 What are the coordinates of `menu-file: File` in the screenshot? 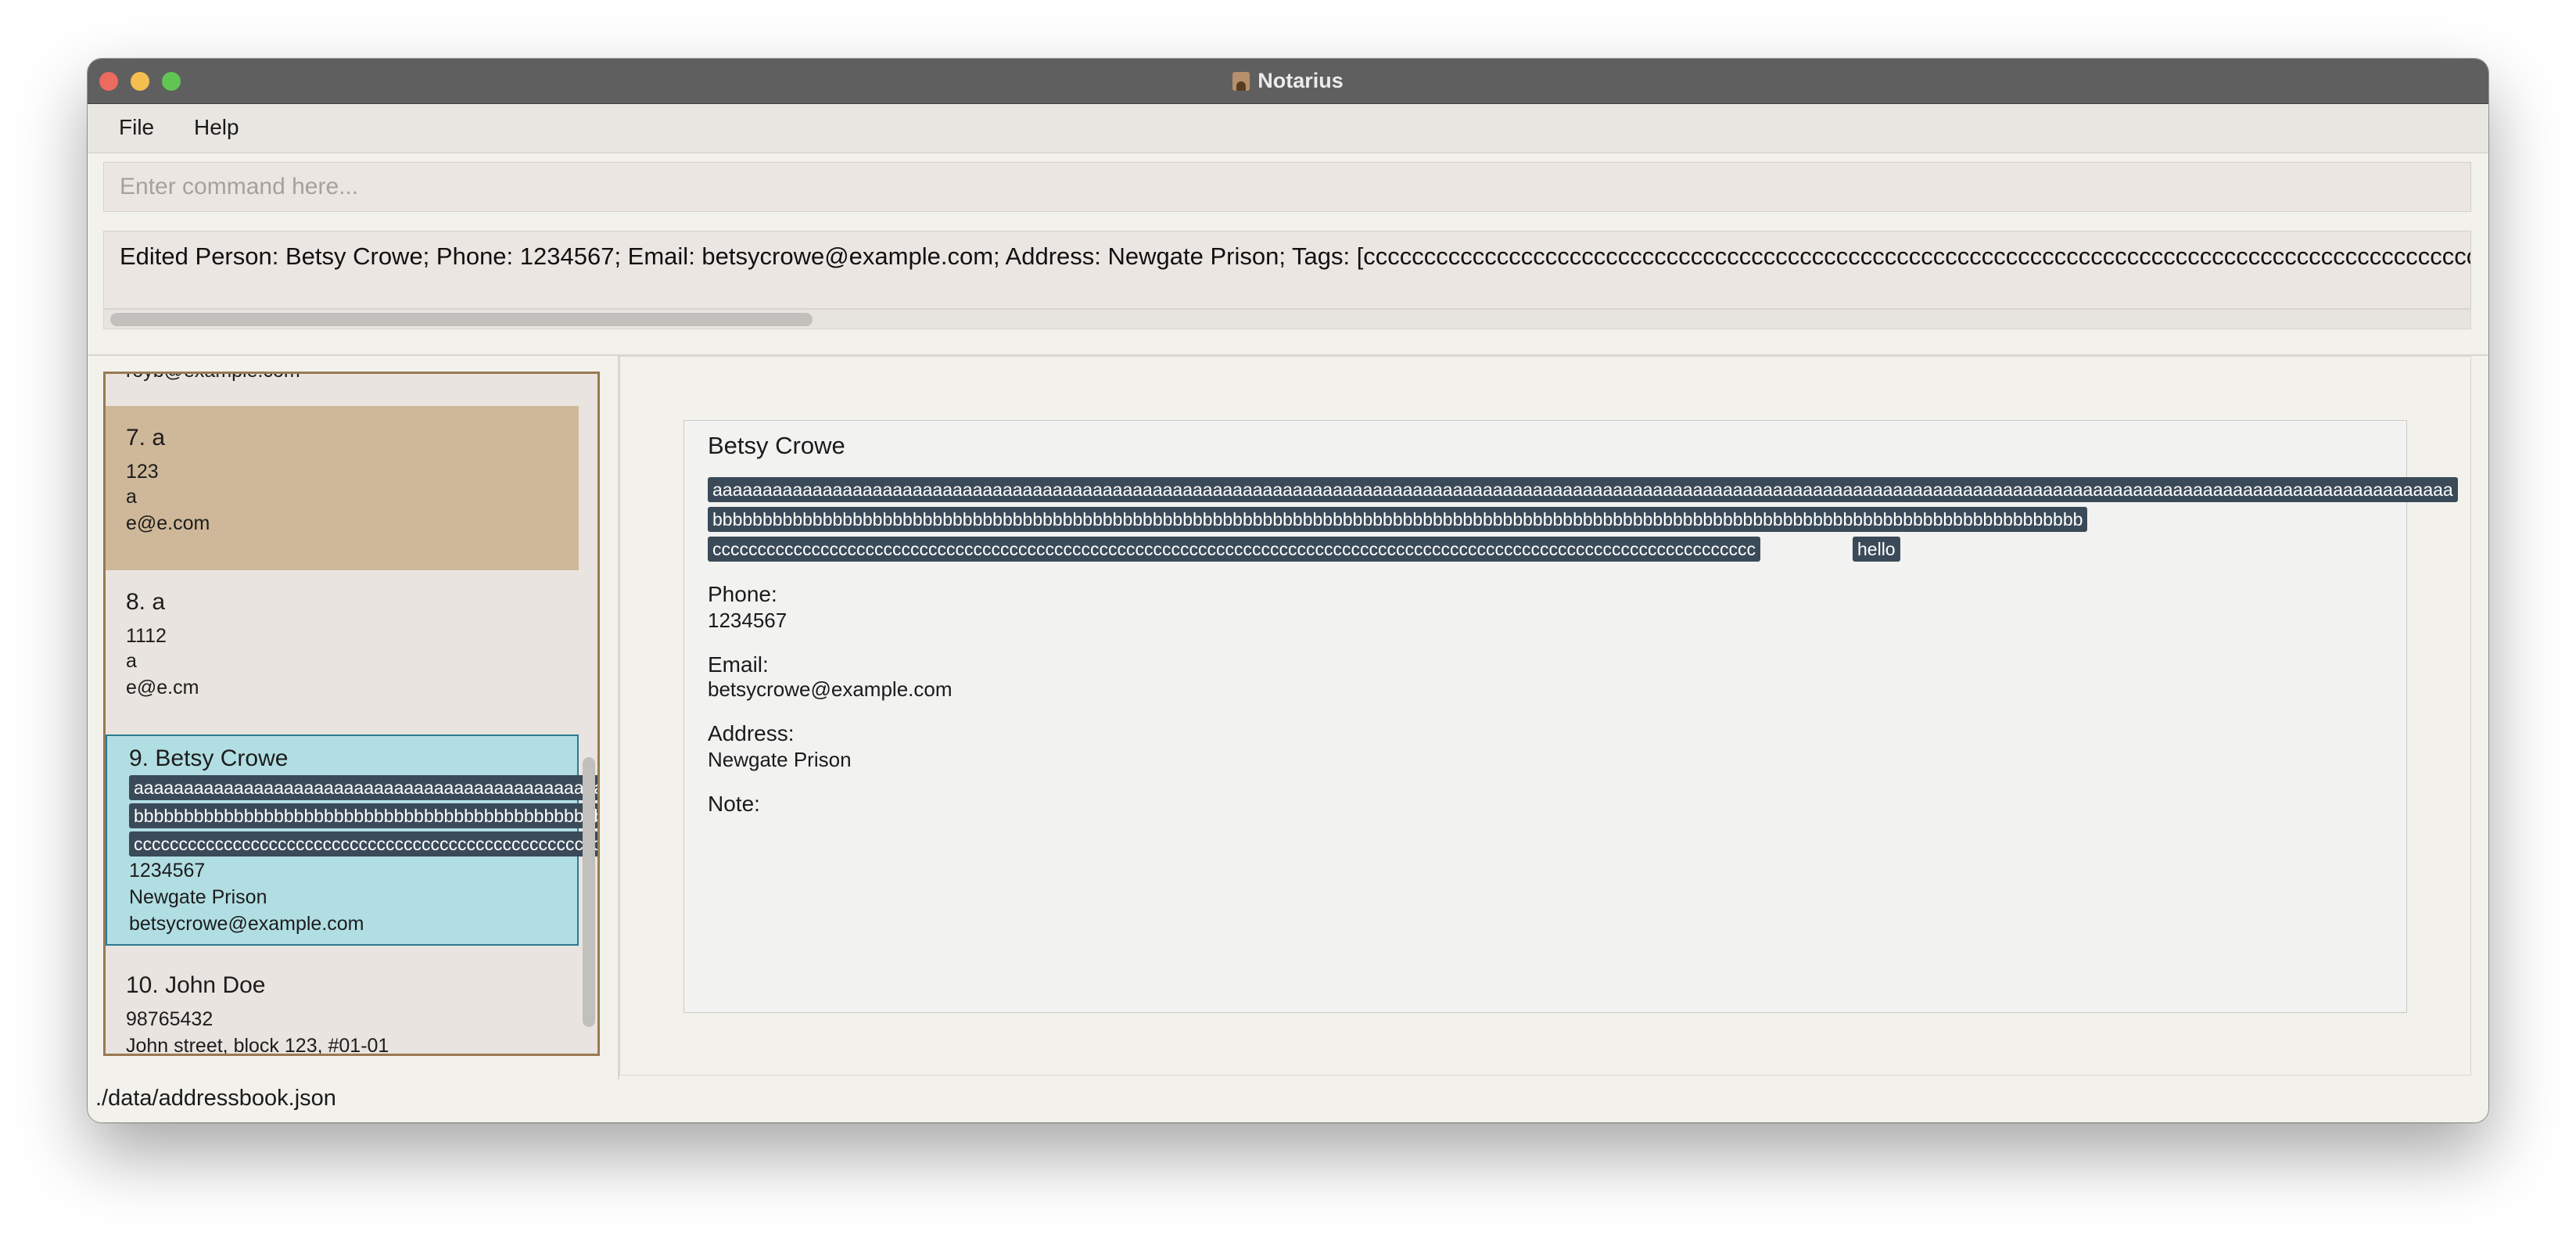 It's located at (136, 128).